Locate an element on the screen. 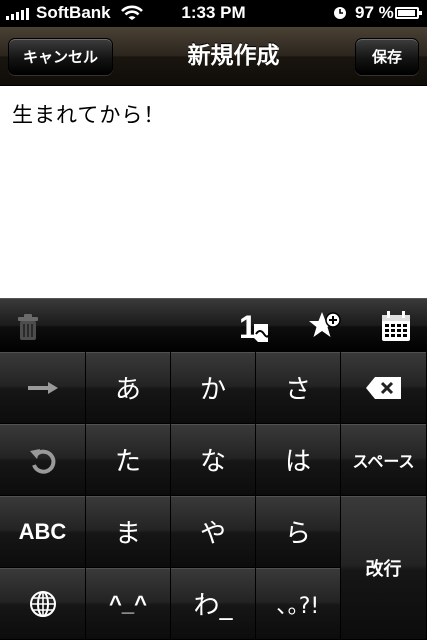 The width and height of the screenshot is (427, 640). navigation-bar: キャンセル 新規作成 保存 is located at coordinates (213, 56).